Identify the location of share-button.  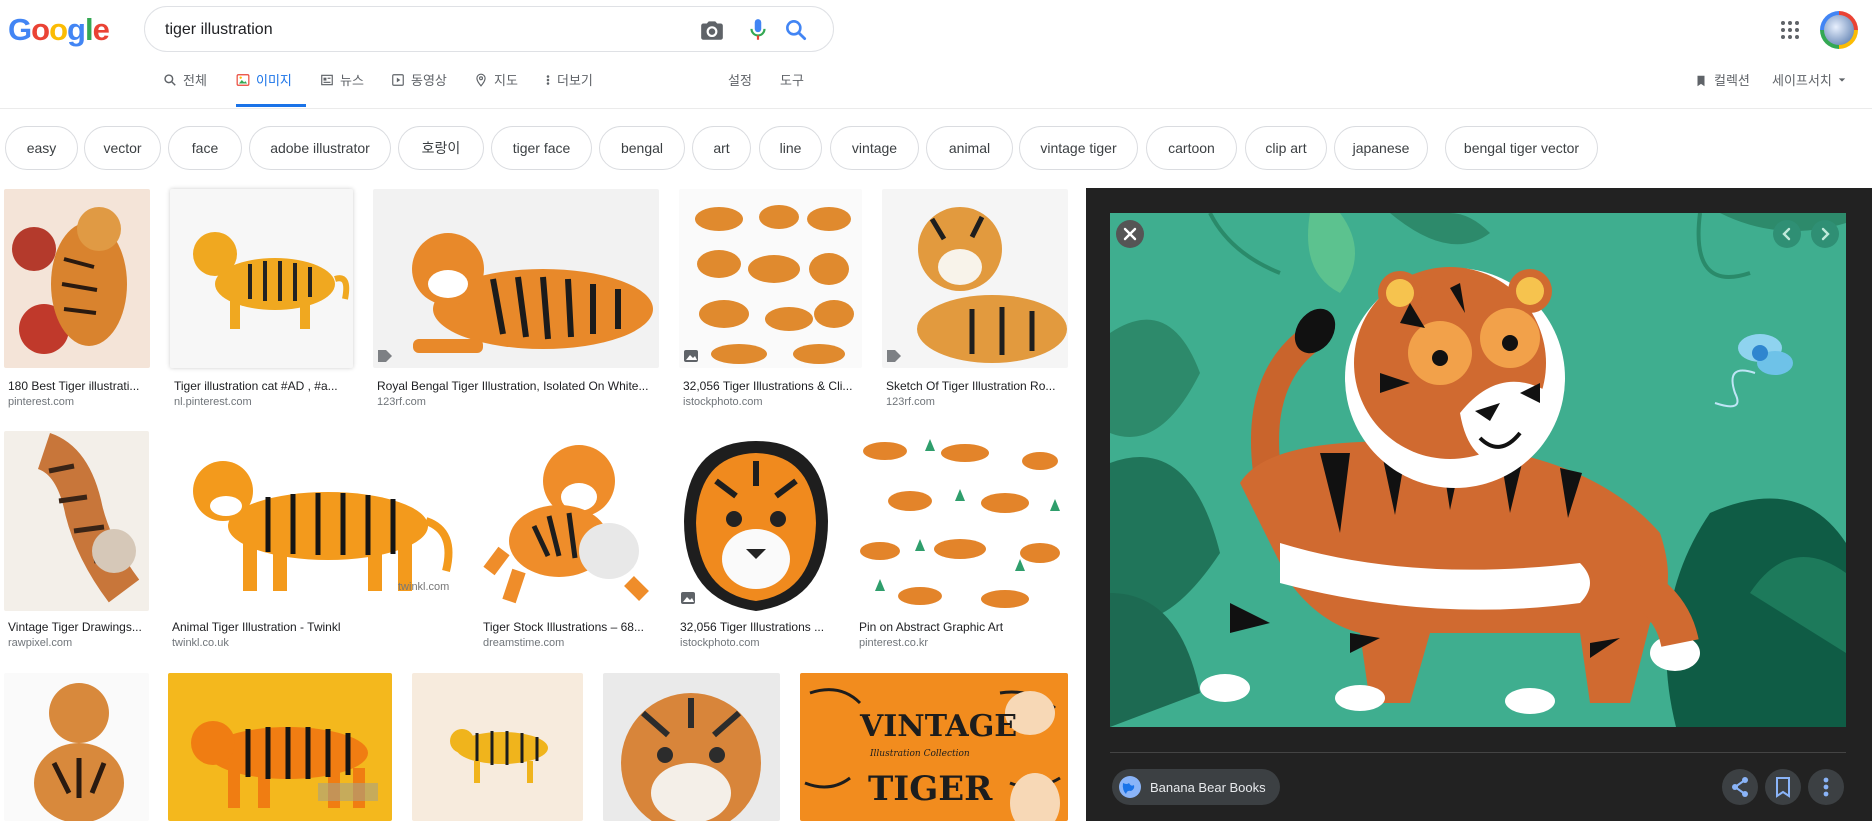
(1740, 787).